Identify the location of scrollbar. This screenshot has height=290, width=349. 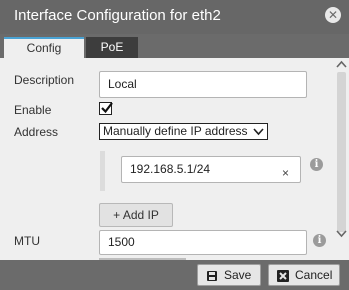
(341, 159).